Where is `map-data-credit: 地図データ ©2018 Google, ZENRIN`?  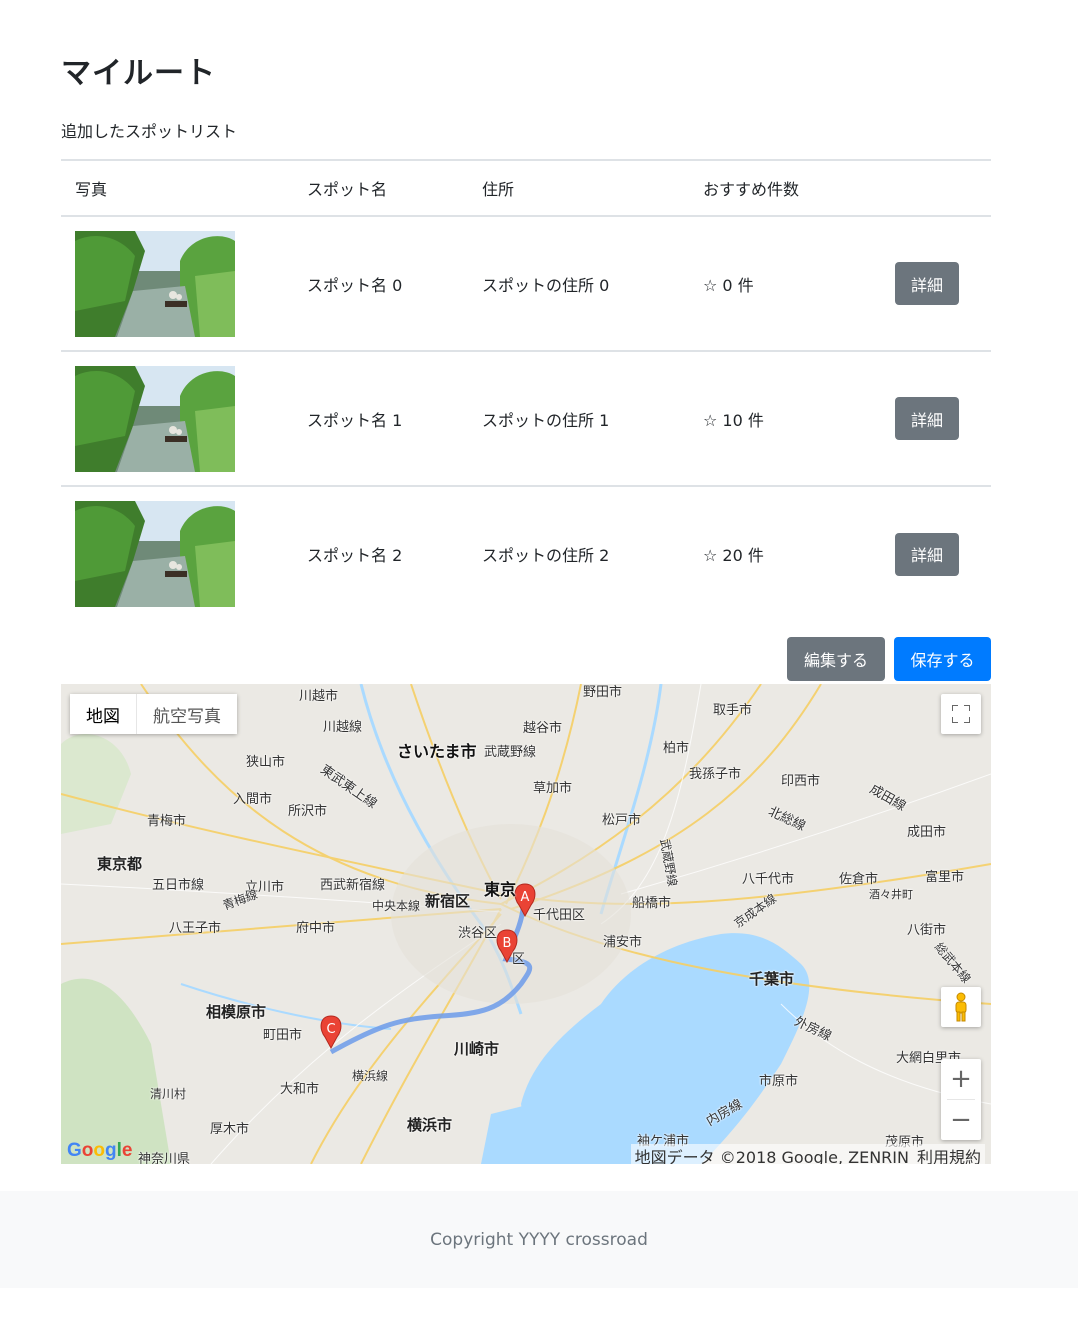
map-data-credit: 地図データ ©2018 Google, ZENRIN is located at coordinates (771, 1156).